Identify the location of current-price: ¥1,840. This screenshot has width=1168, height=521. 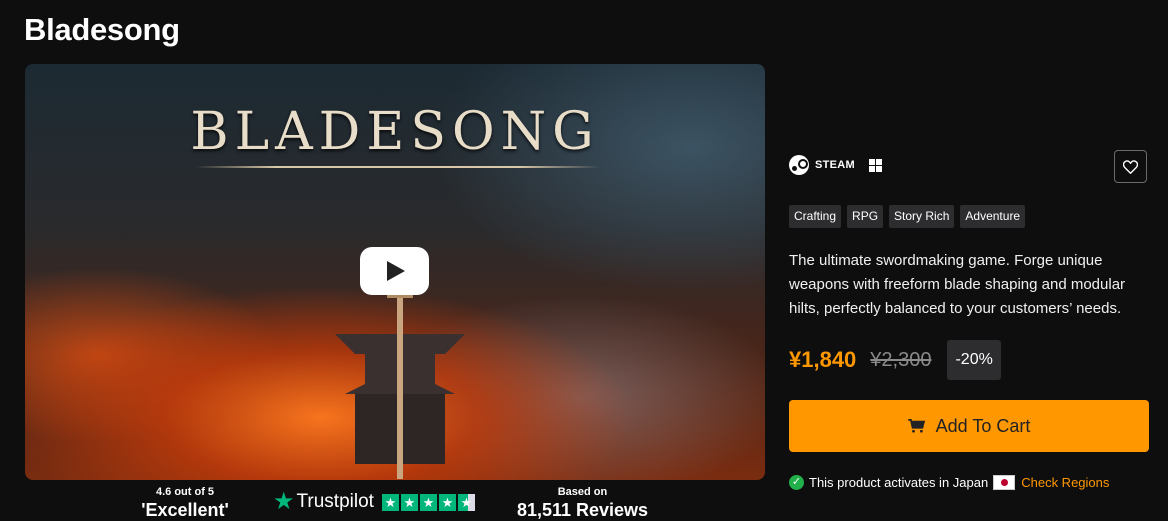
(823, 359).